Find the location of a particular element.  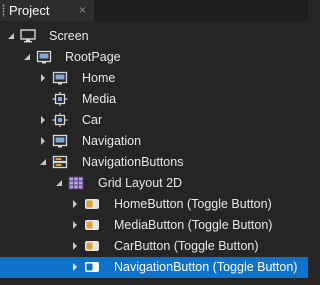

component-icon is located at coordinates (60, 162).